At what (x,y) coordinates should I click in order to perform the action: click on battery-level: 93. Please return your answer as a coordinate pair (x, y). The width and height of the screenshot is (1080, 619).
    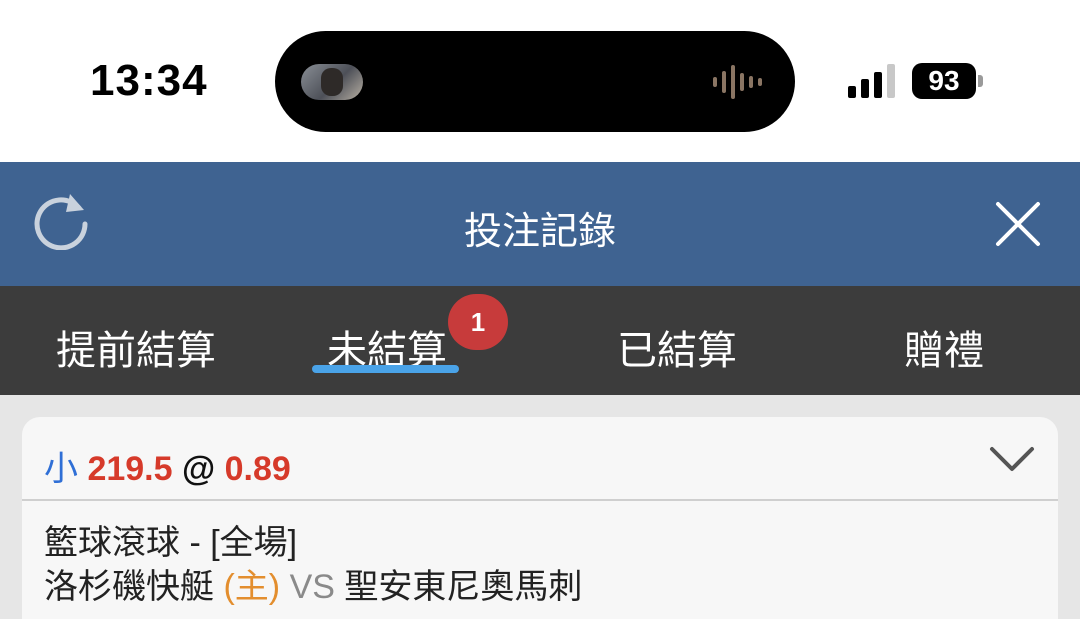
    Looking at the image, I should click on (944, 81).